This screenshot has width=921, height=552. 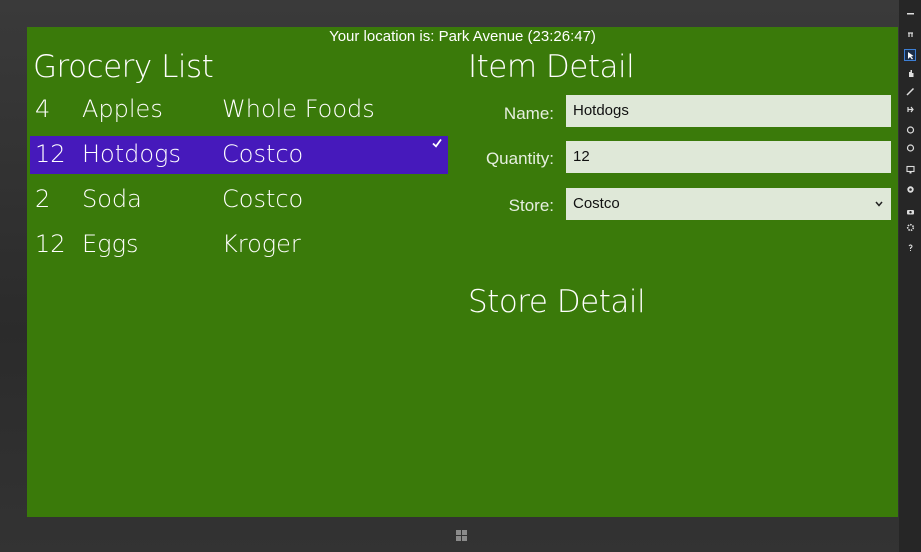 I want to click on windows-logo-icon, so click(x=461, y=535).